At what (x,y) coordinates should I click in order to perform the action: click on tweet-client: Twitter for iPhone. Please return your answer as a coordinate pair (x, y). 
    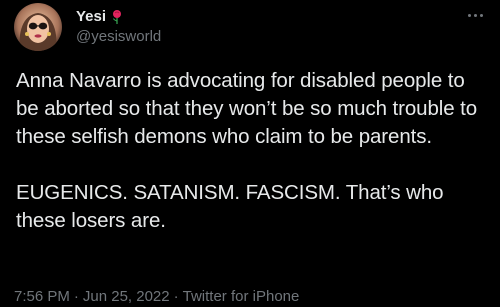
    Looking at the image, I should click on (241, 296).